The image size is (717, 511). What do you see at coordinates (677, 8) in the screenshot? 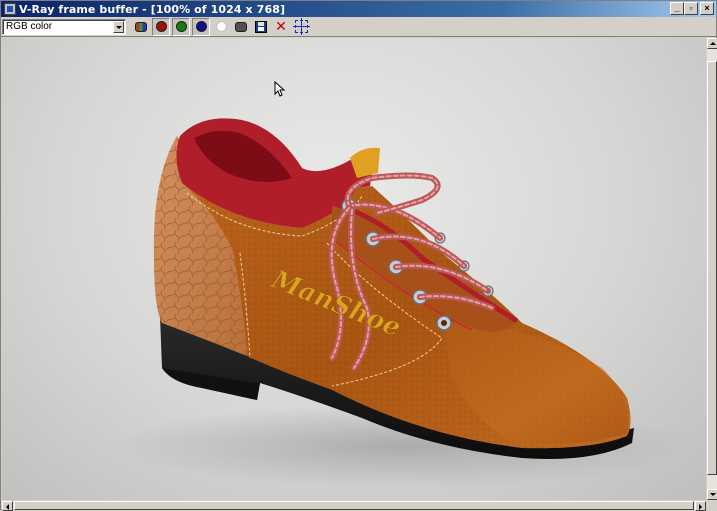
I see `minimize-button: _` at bounding box center [677, 8].